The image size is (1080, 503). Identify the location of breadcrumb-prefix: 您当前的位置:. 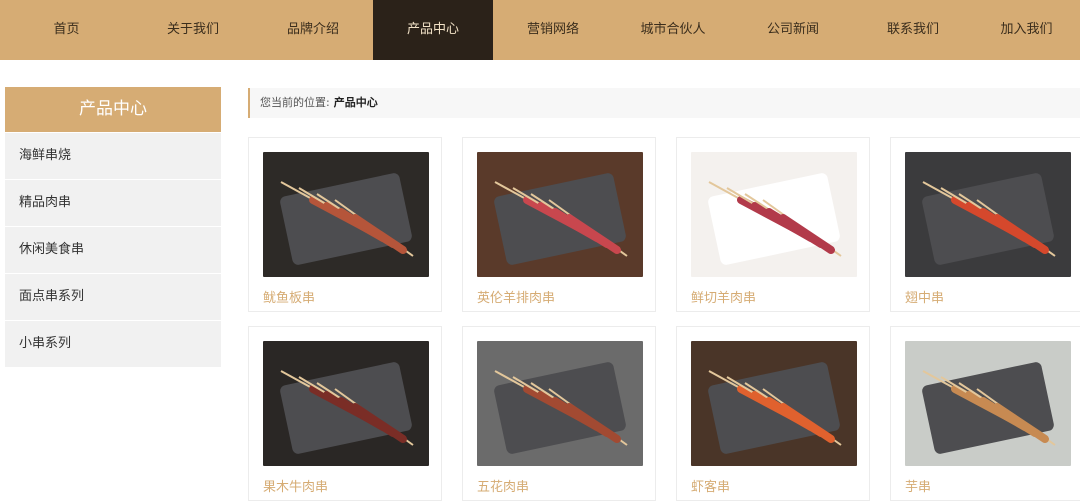
(295, 102).